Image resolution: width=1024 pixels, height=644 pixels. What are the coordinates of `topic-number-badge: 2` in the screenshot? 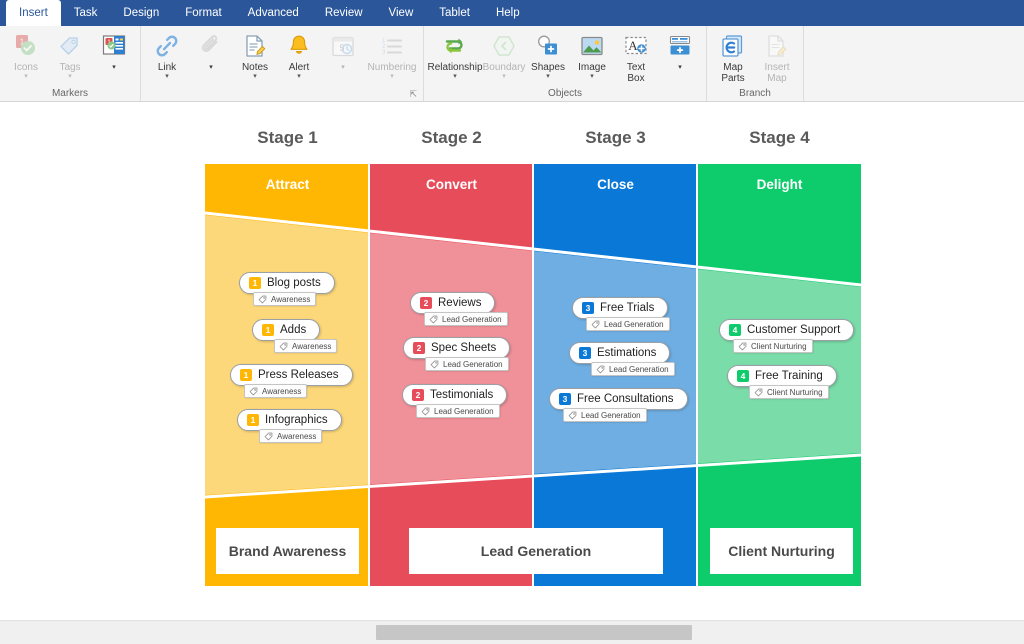 It's located at (419, 348).